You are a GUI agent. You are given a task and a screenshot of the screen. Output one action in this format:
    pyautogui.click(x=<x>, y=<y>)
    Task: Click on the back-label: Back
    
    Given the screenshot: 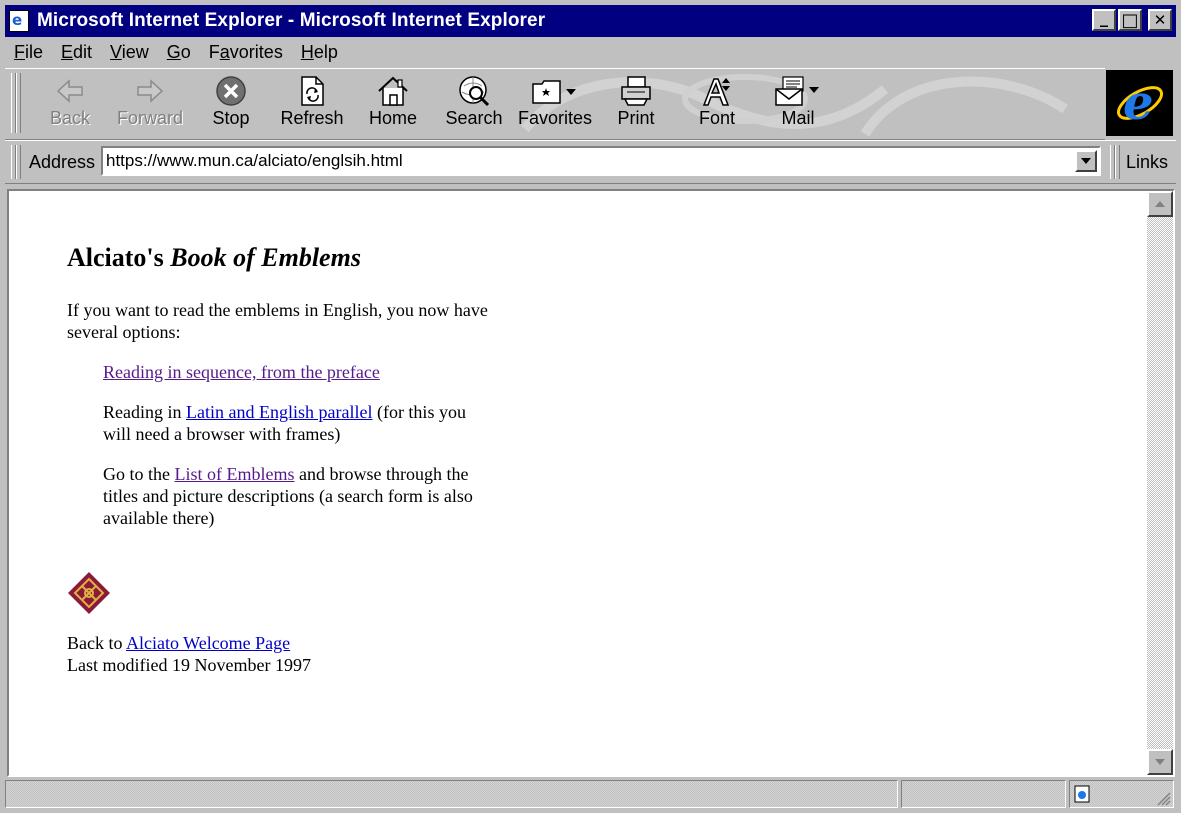 What is the action you would take?
    pyautogui.click(x=70, y=118)
    